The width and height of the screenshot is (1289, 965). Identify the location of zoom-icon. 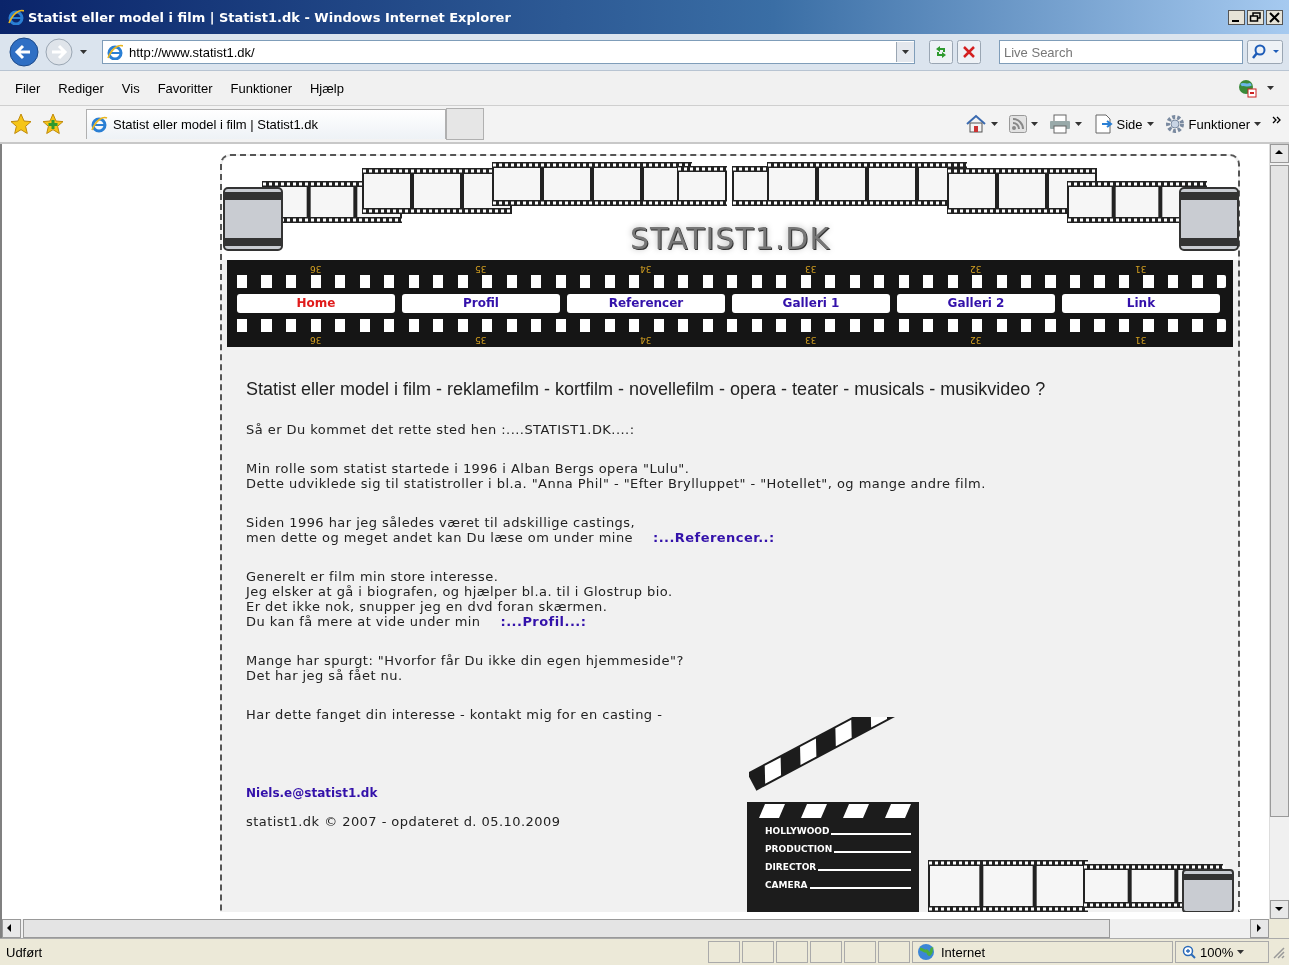
(1189, 952).